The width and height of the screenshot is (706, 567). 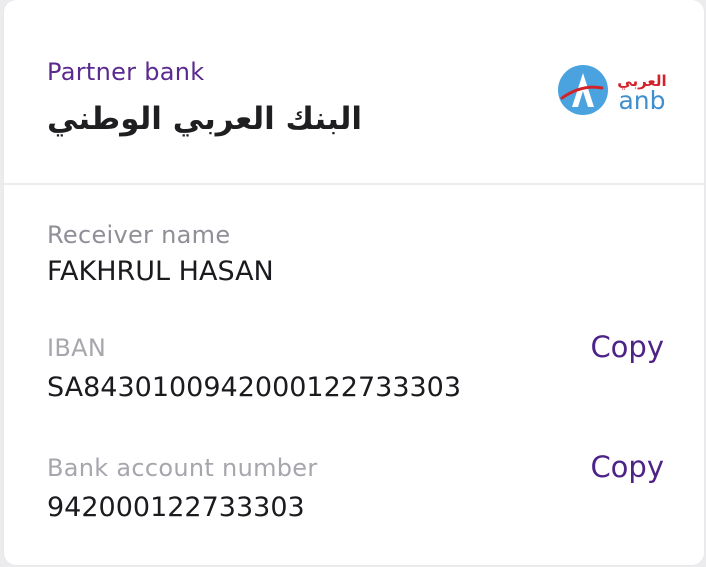 What do you see at coordinates (139, 235) in the screenshot?
I see `receiver-name-label: Receiver name` at bounding box center [139, 235].